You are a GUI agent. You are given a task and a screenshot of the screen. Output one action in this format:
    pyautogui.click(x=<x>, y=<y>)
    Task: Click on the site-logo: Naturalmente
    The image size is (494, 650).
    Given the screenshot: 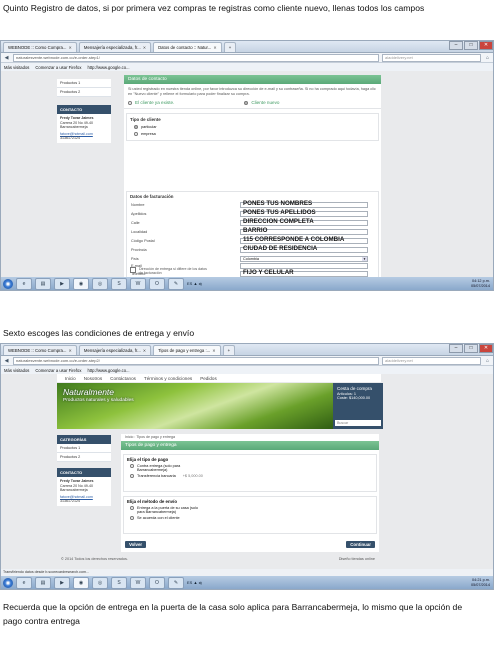 What is the action you would take?
    pyautogui.click(x=88, y=392)
    